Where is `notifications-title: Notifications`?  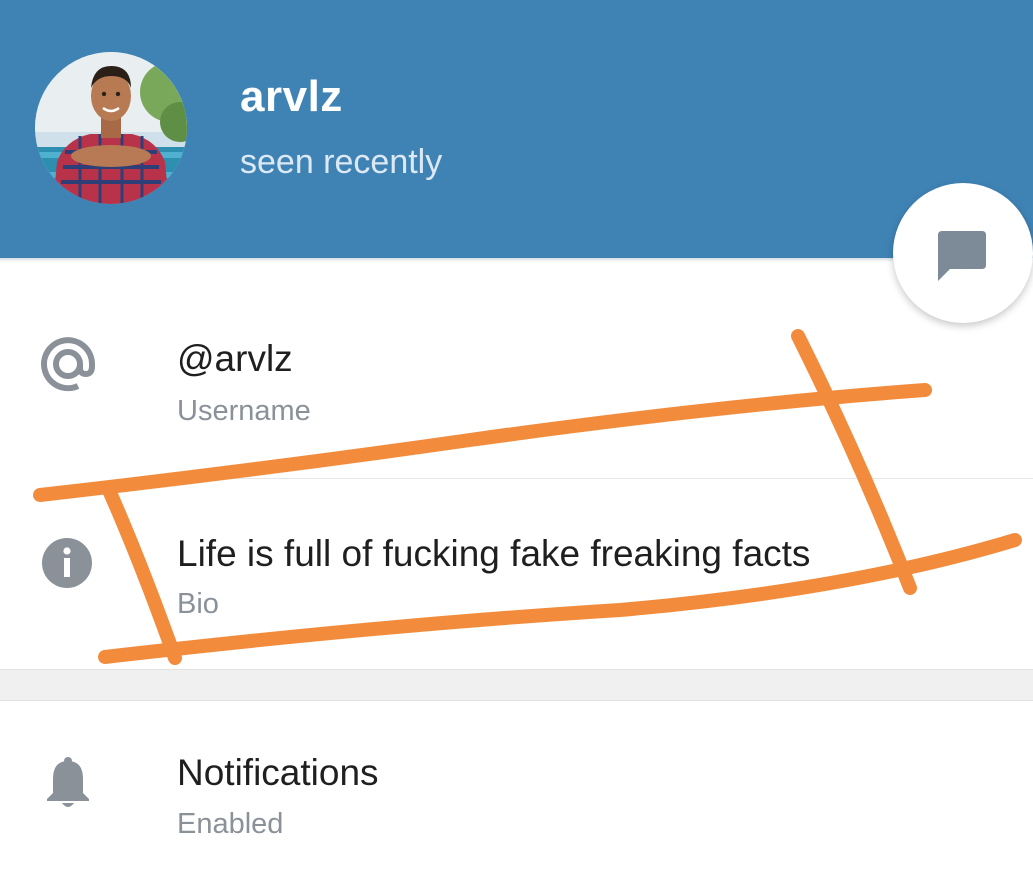 notifications-title: Notifications is located at coordinates (278, 773).